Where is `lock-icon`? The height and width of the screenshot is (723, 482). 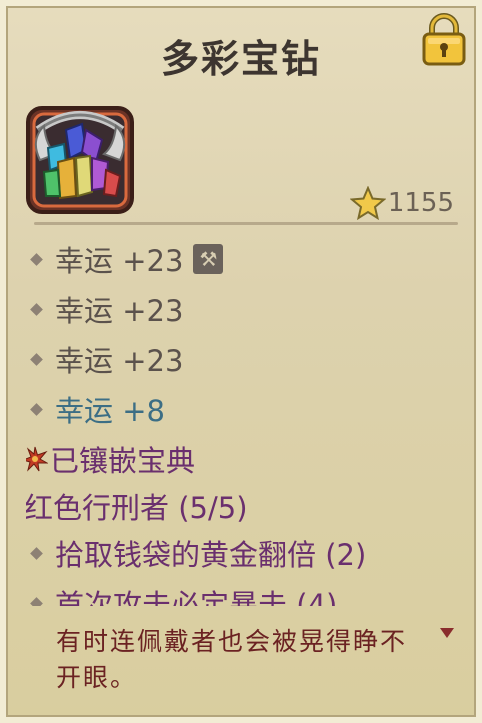
lock-icon is located at coordinates (444, 40).